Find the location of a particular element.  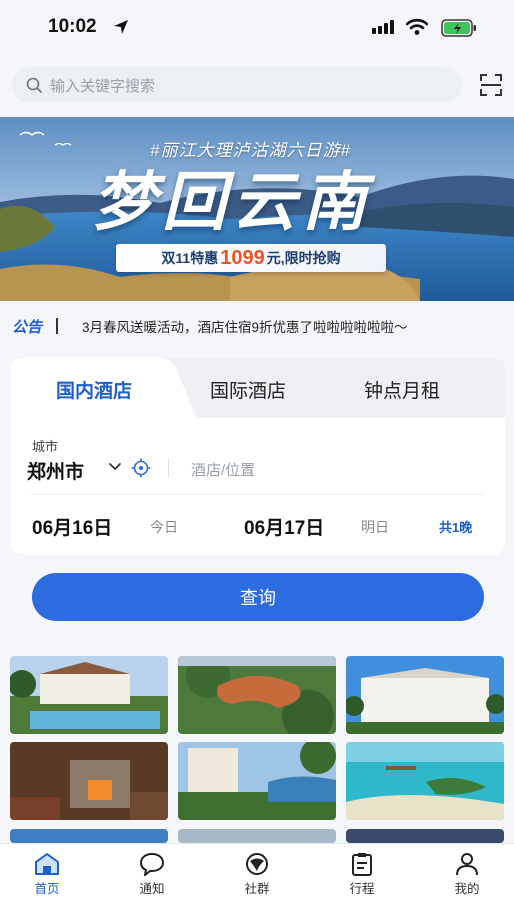

search-input: 输入关键字搜索 is located at coordinates (102, 85).